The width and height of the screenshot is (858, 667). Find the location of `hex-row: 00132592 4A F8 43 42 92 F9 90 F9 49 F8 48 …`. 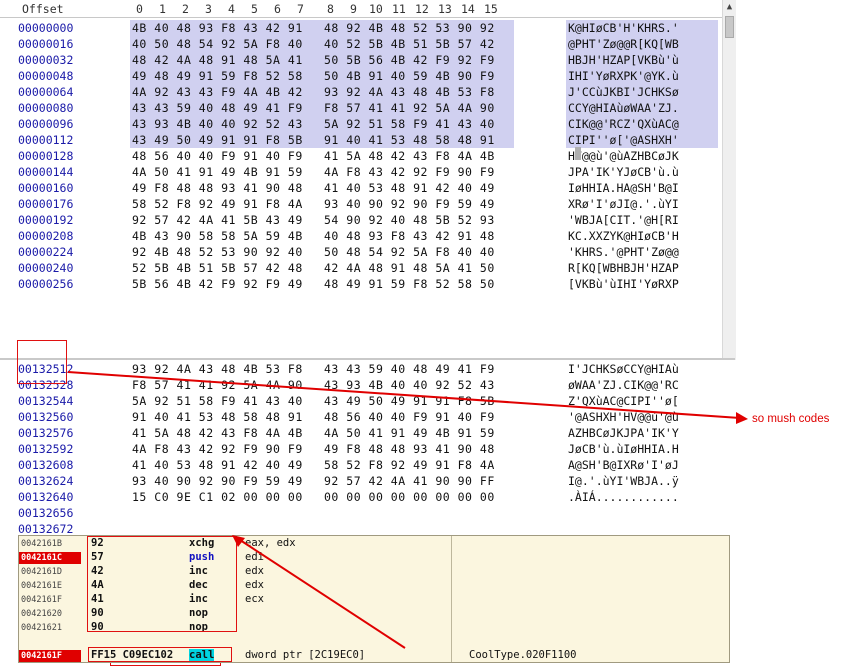

hex-row: 00132592 4A F8 43 42 92 F9 90 F9 49 F8 48 … is located at coordinates (361, 449).